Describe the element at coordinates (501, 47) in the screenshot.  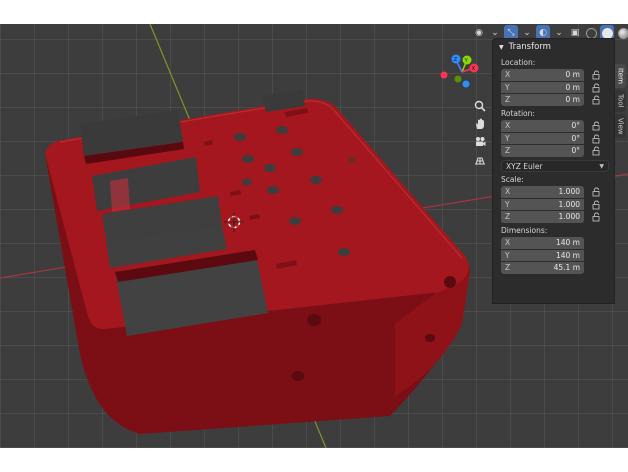
I see `collapse-triangle-icon: ▼` at that location.